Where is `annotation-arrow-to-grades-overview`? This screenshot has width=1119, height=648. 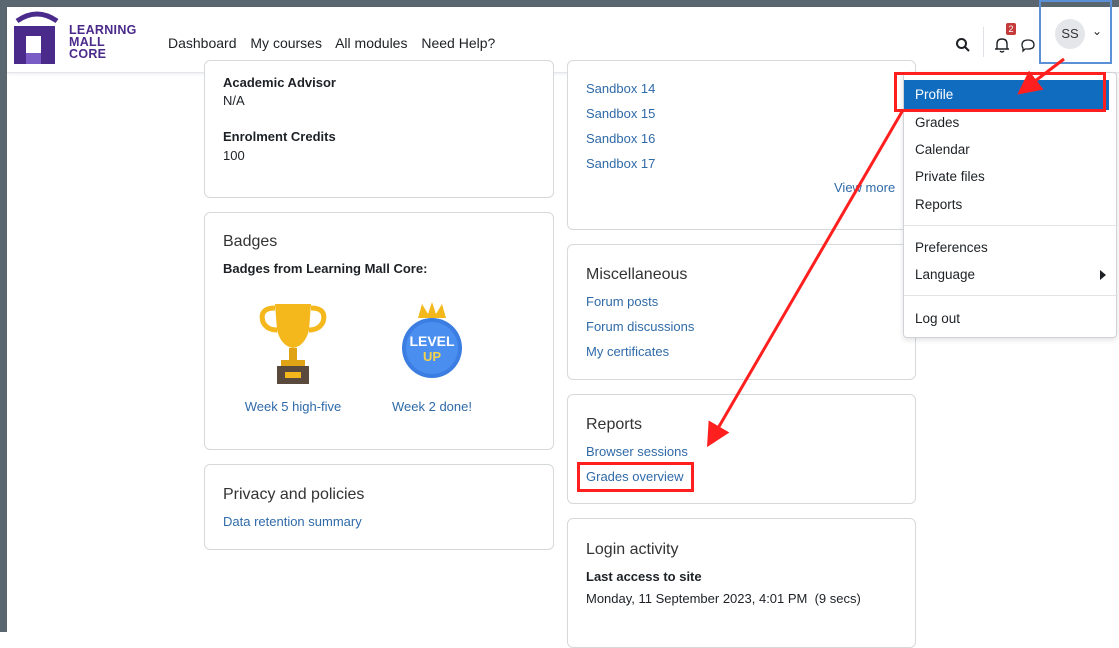 annotation-arrow-to-grades-overview is located at coordinates (805, 278).